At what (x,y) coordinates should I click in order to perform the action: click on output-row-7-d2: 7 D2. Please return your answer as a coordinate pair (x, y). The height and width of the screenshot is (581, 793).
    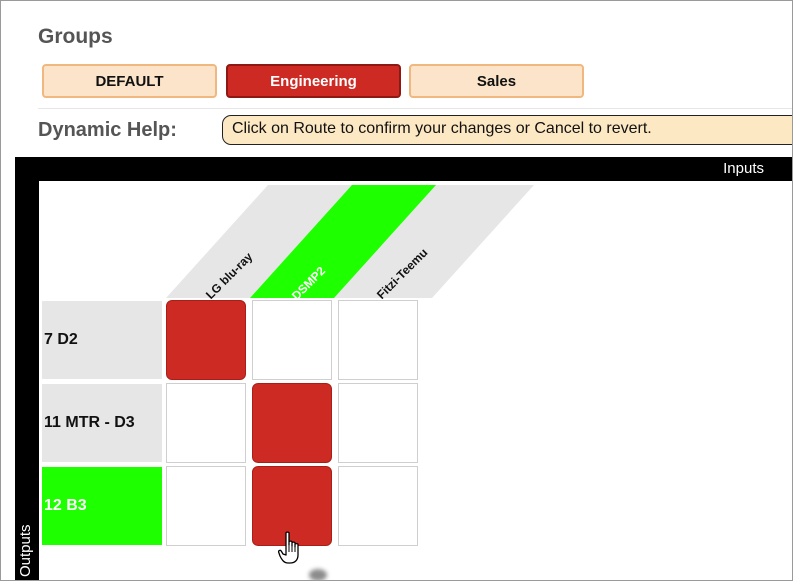
    Looking at the image, I should click on (102, 340).